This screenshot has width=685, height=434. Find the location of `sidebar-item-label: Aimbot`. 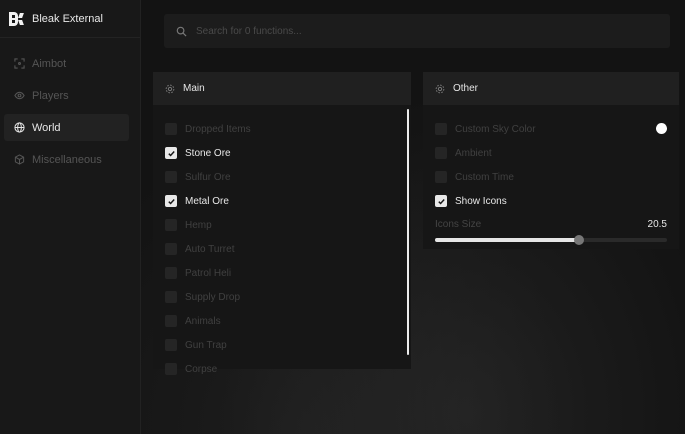

sidebar-item-label: Aimbot is located at coordinates (49, 63).